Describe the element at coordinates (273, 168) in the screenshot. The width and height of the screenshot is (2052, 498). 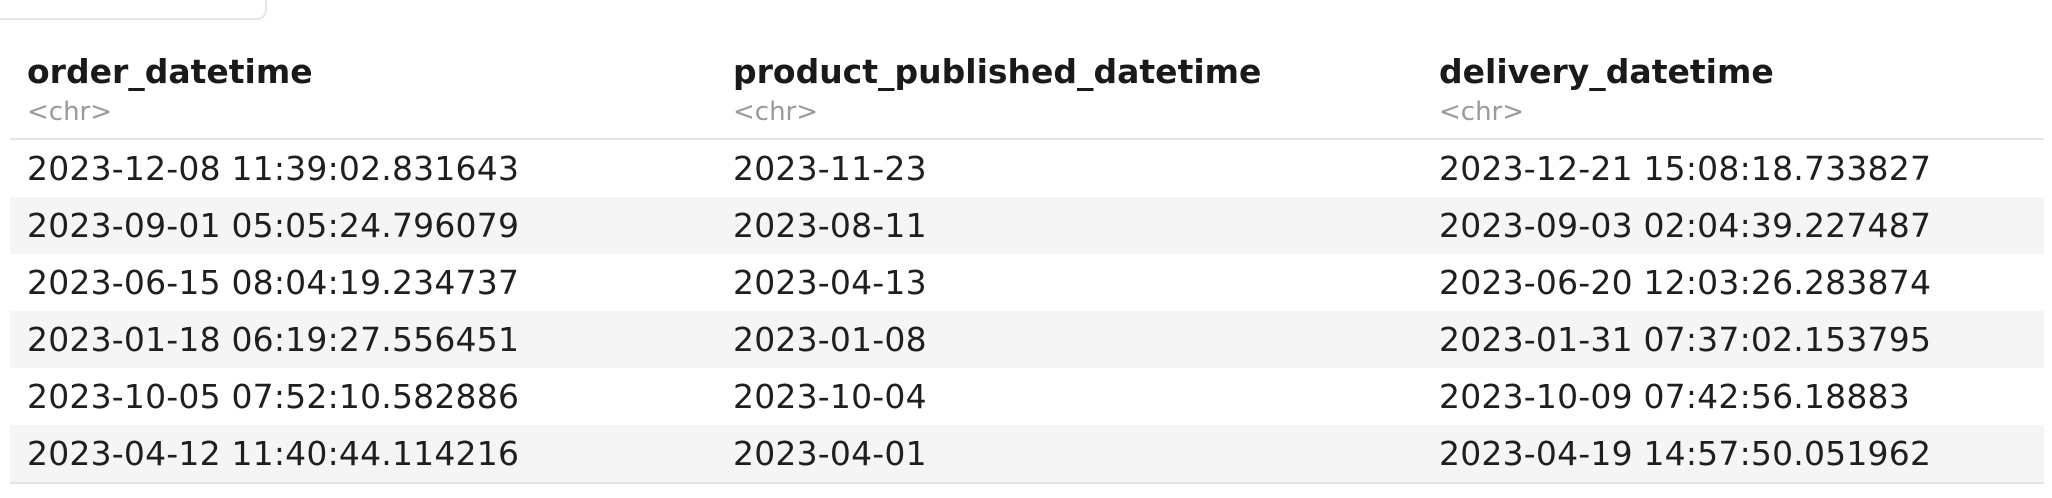
I see `table-cell: 2023-12-08 11:39:02.831643` at that location.